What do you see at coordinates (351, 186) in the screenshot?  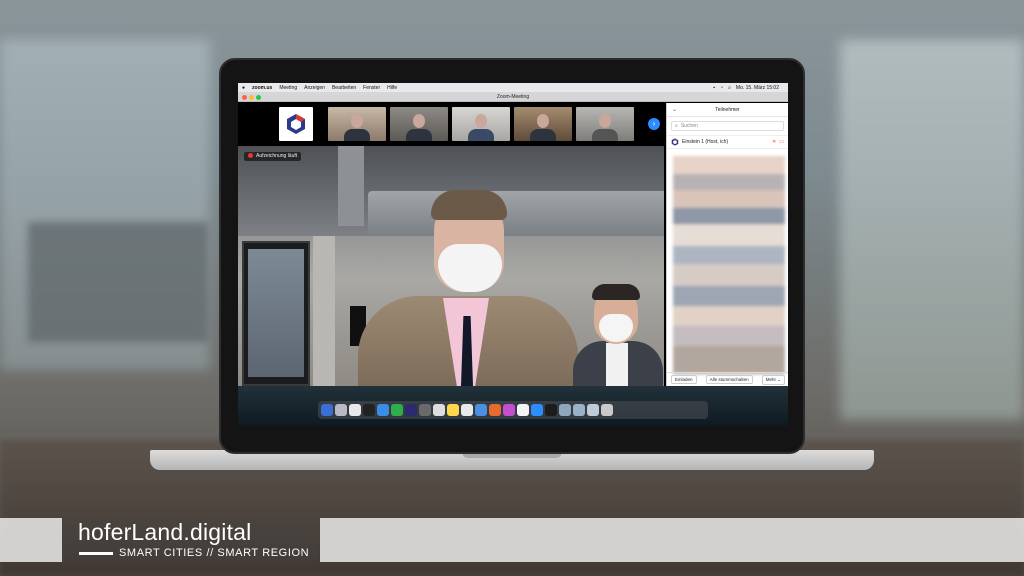 I see `ventilation-pipe` at bounding box center [351, 186].